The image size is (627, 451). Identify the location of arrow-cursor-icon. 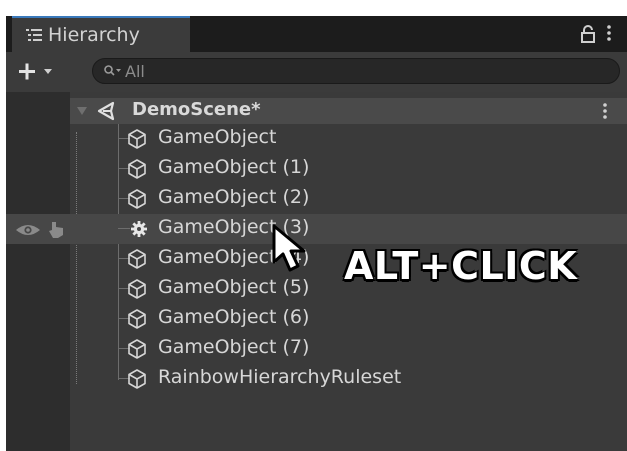
(289, 248).